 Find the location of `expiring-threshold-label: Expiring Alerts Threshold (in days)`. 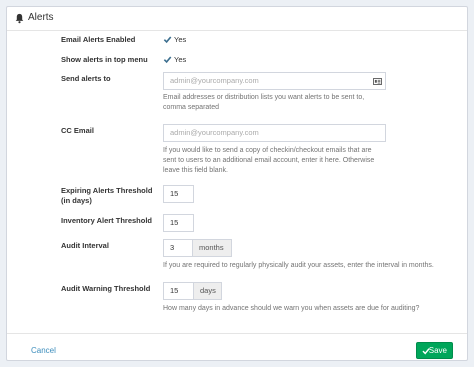

expiring-threshold-label: Expiring Alerts Threshold (in days) is located at coordinates (106, 196).